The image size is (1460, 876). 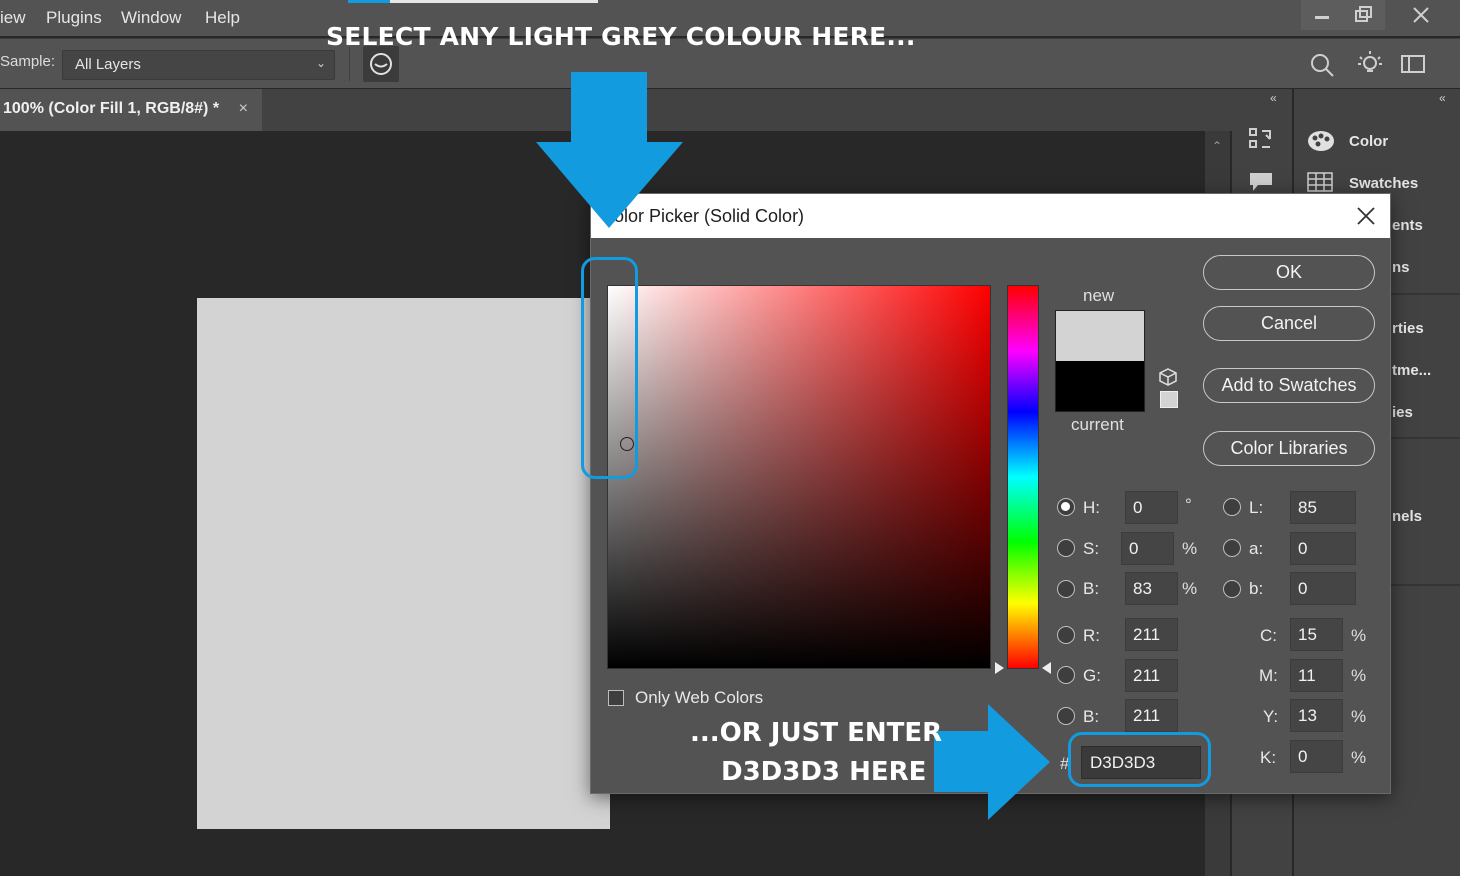 I want to click on menu-help: Help, so click(x=222, y=18).